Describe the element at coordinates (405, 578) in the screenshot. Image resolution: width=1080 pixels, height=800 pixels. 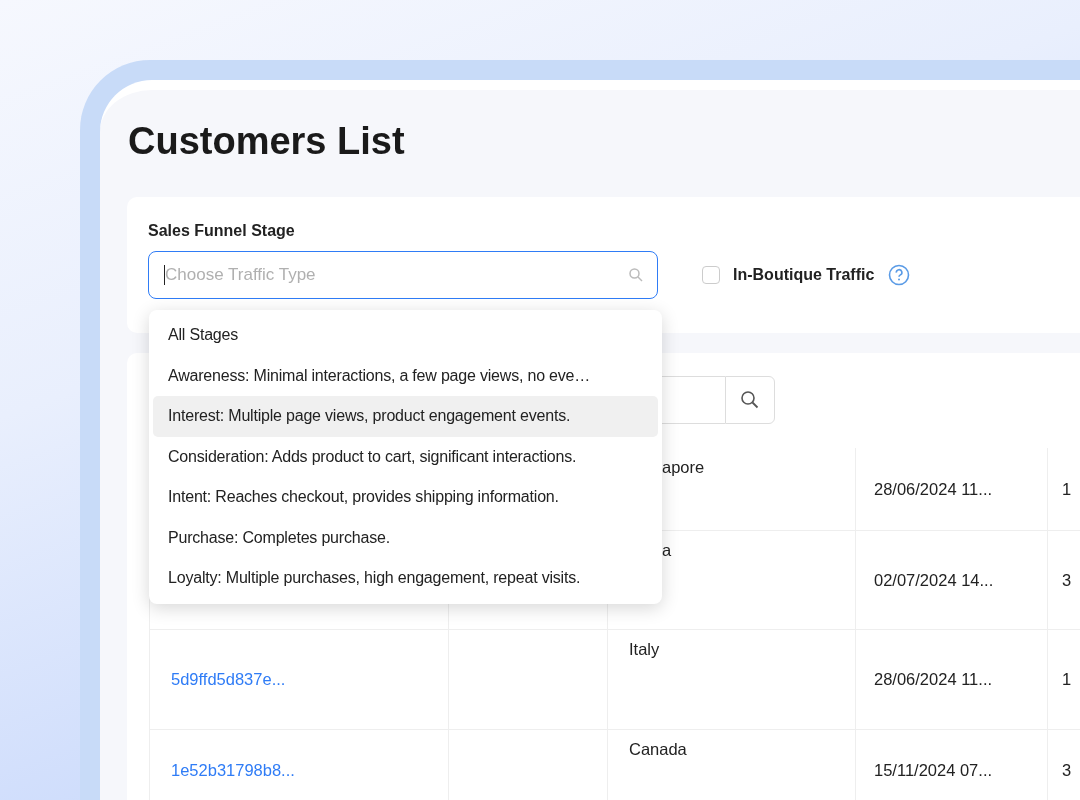
I see `dropdown-option: Loyalty: Multiple purchases, high engagement, repeat visits.` at that location.